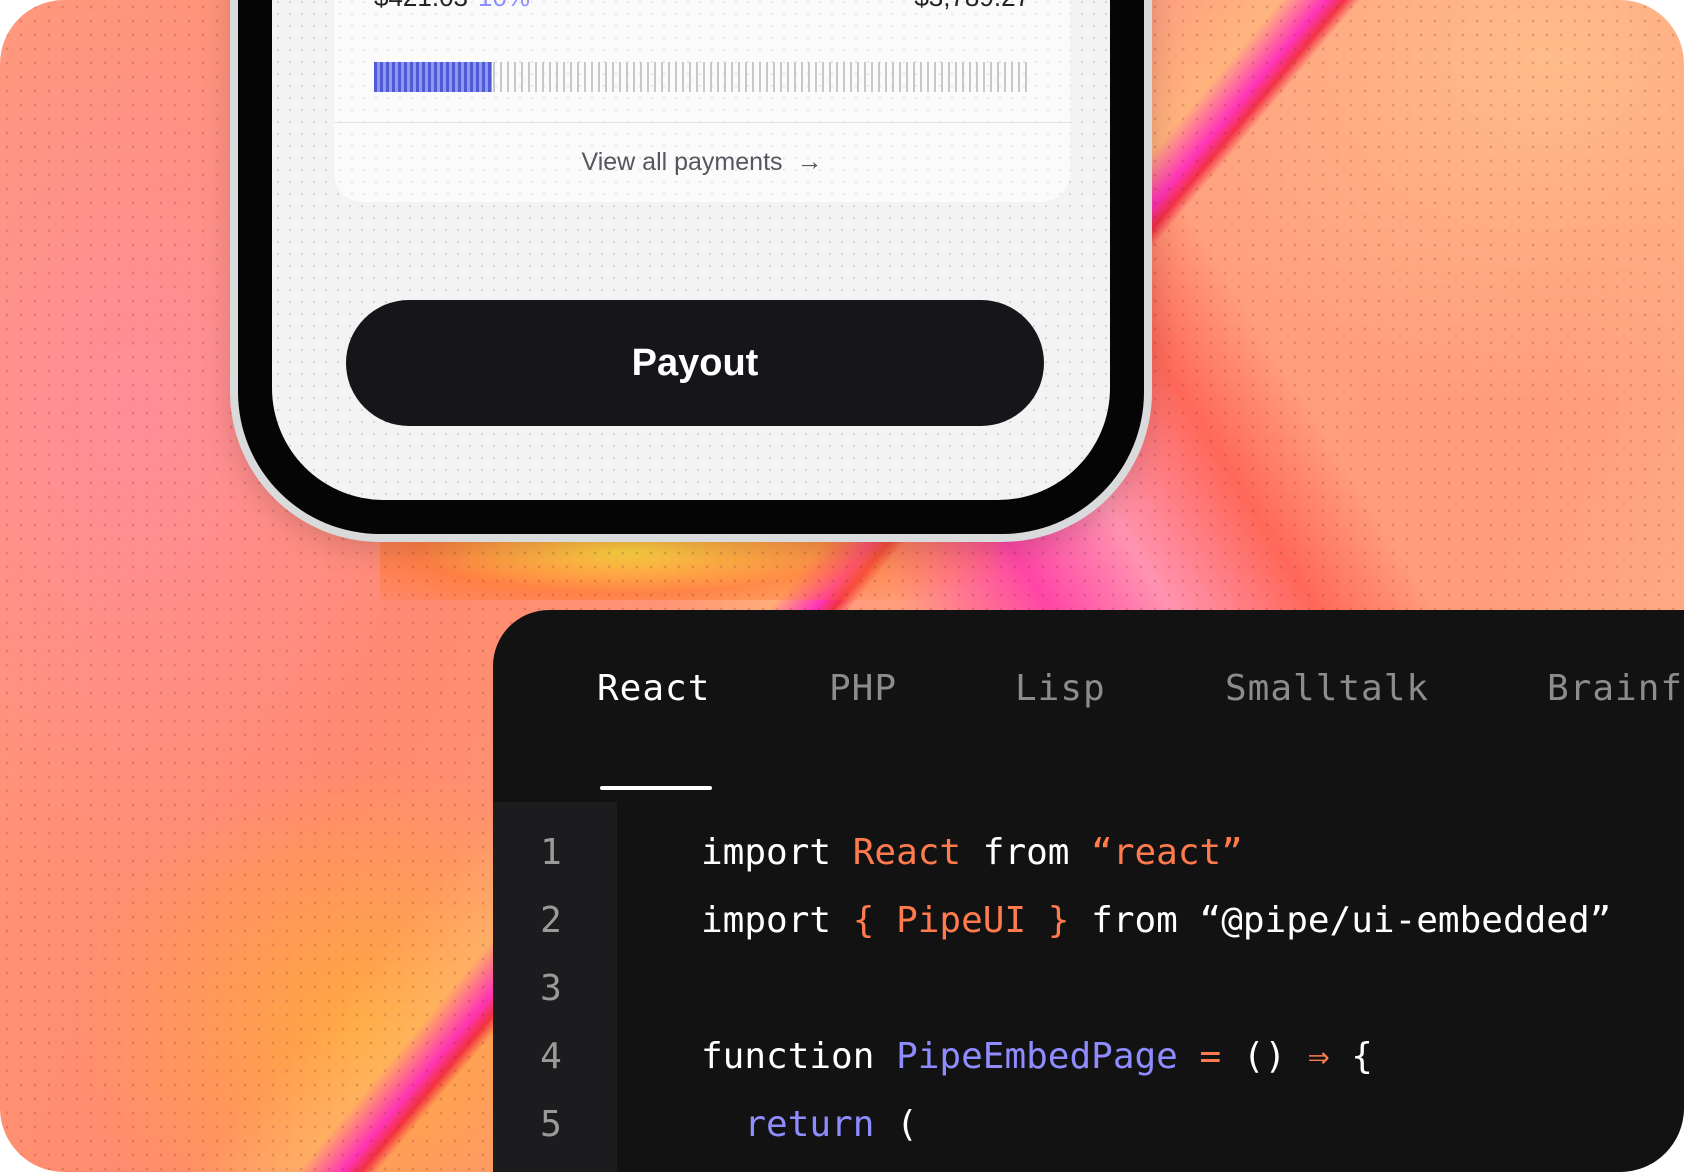 The width and height of the screenshot is (1684, 1172). I want to click on code-token: {, so click(1351, 1056).